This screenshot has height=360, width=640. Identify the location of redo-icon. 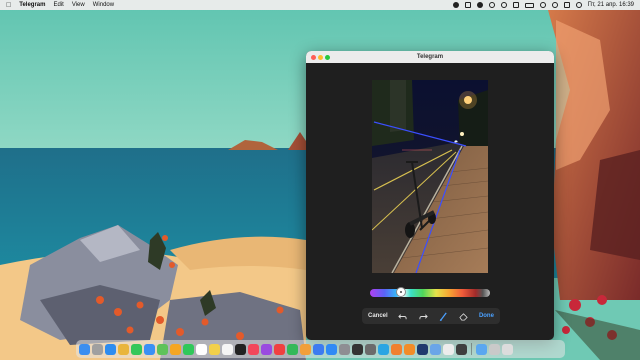
(423, 316).